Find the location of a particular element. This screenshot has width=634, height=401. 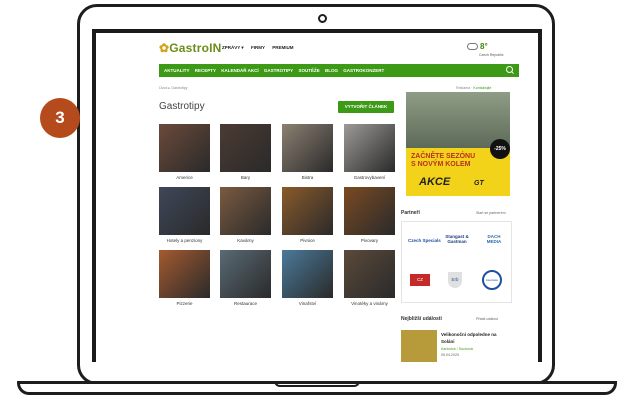

category-label: Pivnice is located at coordinates (307, 240).